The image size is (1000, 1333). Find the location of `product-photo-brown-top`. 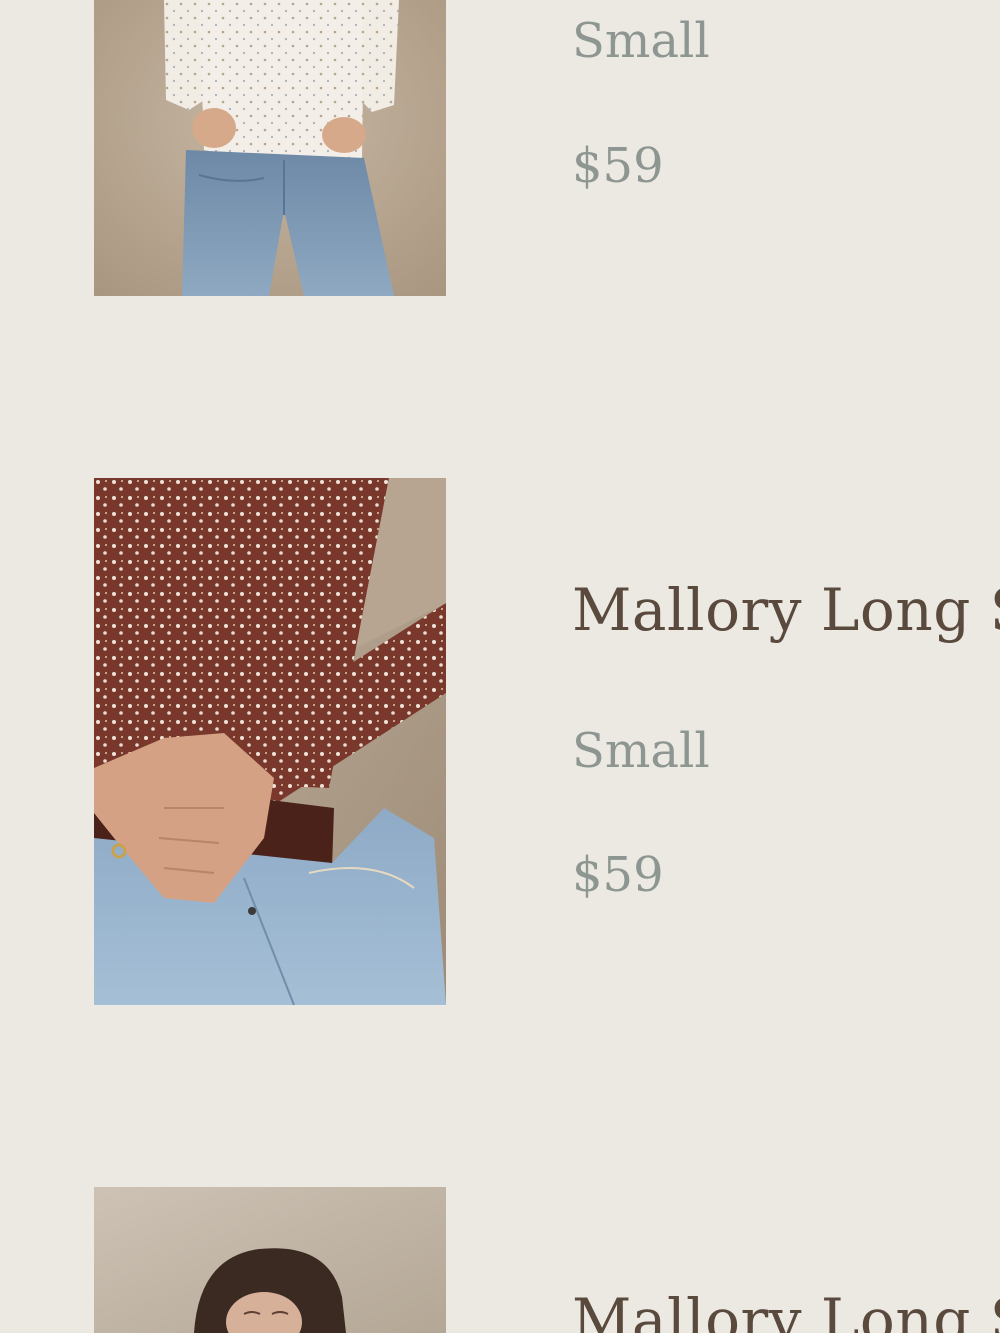

product-photo-brown-top is located at coordinates (270, 741).